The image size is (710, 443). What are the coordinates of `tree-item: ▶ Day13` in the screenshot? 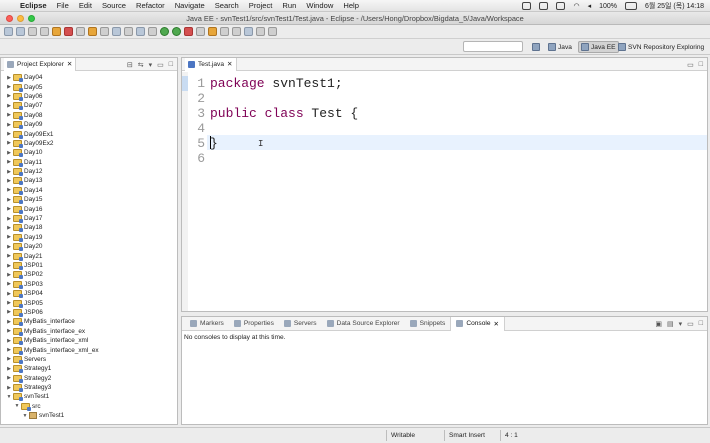 It's located at (89, 181).